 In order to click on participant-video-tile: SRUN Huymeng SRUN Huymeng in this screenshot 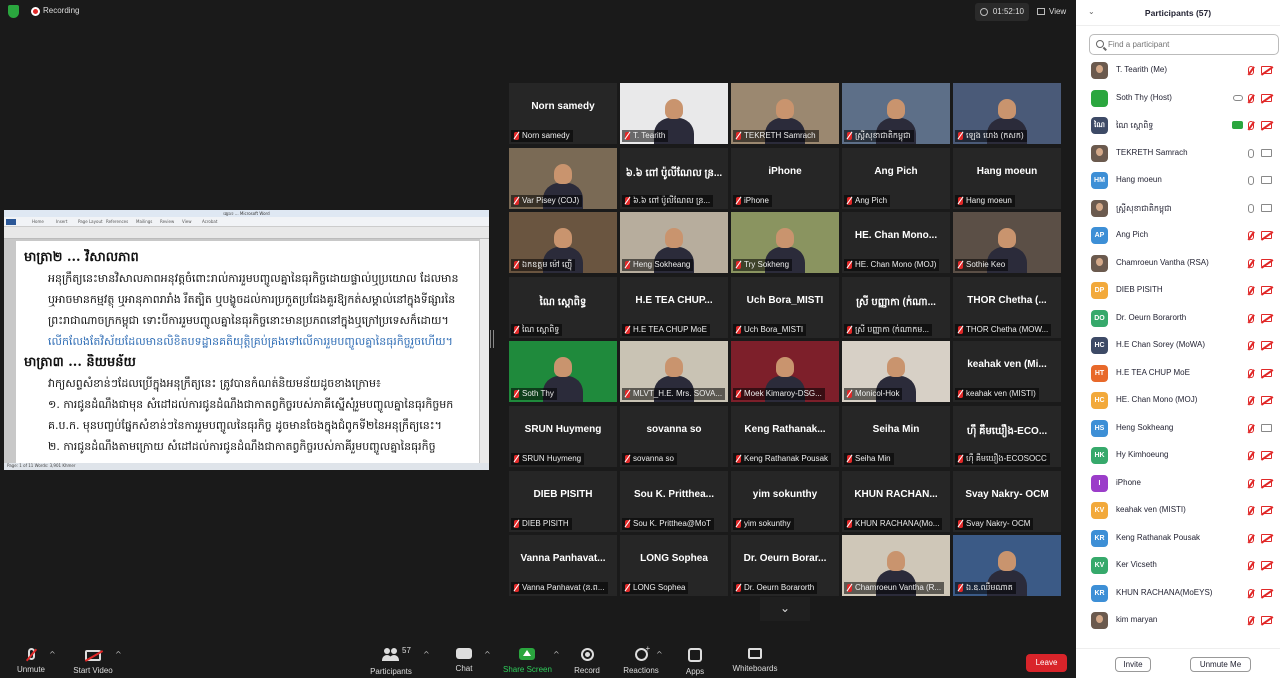, I will do `click(563, 436)`.